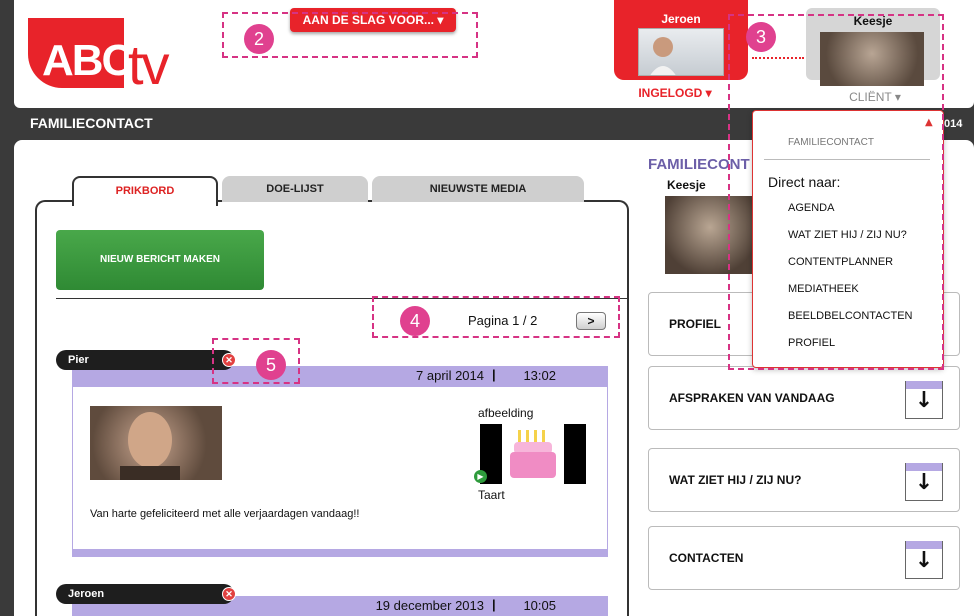  Describe the element at coordinates (229, 594) in the screenshot. I see `delete-message-icon: ✕` at that location.